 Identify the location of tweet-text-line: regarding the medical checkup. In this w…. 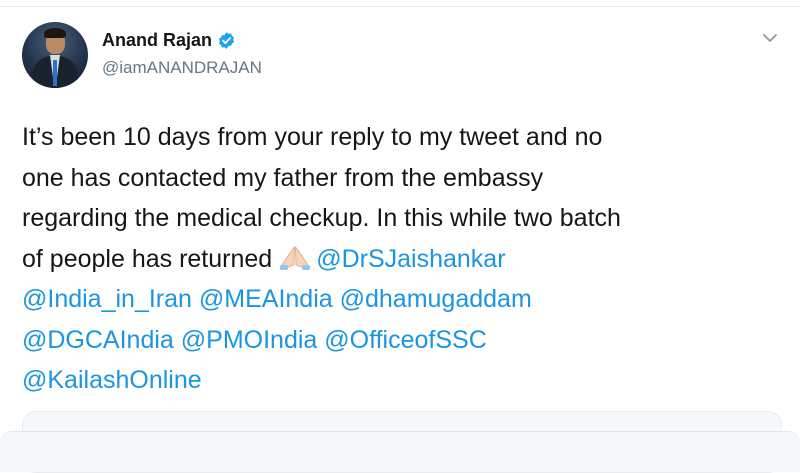
(402, 218).